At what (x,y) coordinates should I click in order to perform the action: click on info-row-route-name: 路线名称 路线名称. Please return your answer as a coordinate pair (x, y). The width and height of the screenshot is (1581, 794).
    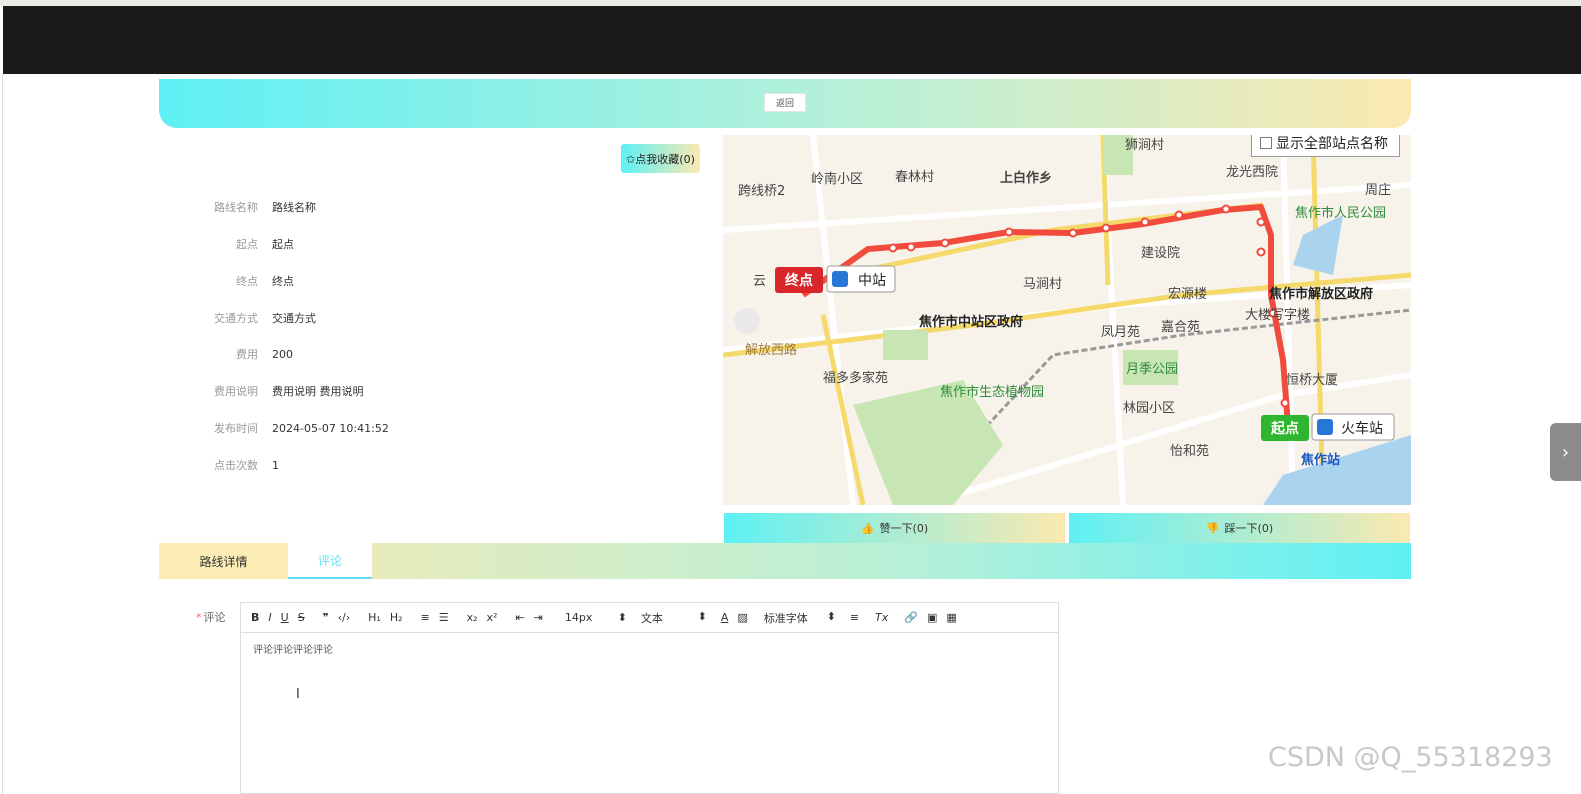
    Looking at the image, I should click on (253, 207).